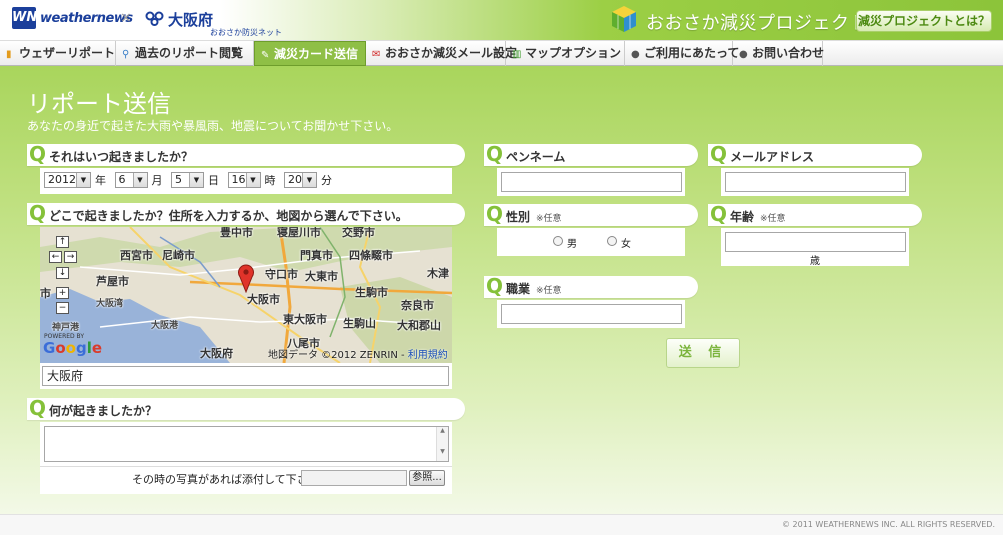  I want to click on nav-label: ご利用にあたって, so click(692, 53).